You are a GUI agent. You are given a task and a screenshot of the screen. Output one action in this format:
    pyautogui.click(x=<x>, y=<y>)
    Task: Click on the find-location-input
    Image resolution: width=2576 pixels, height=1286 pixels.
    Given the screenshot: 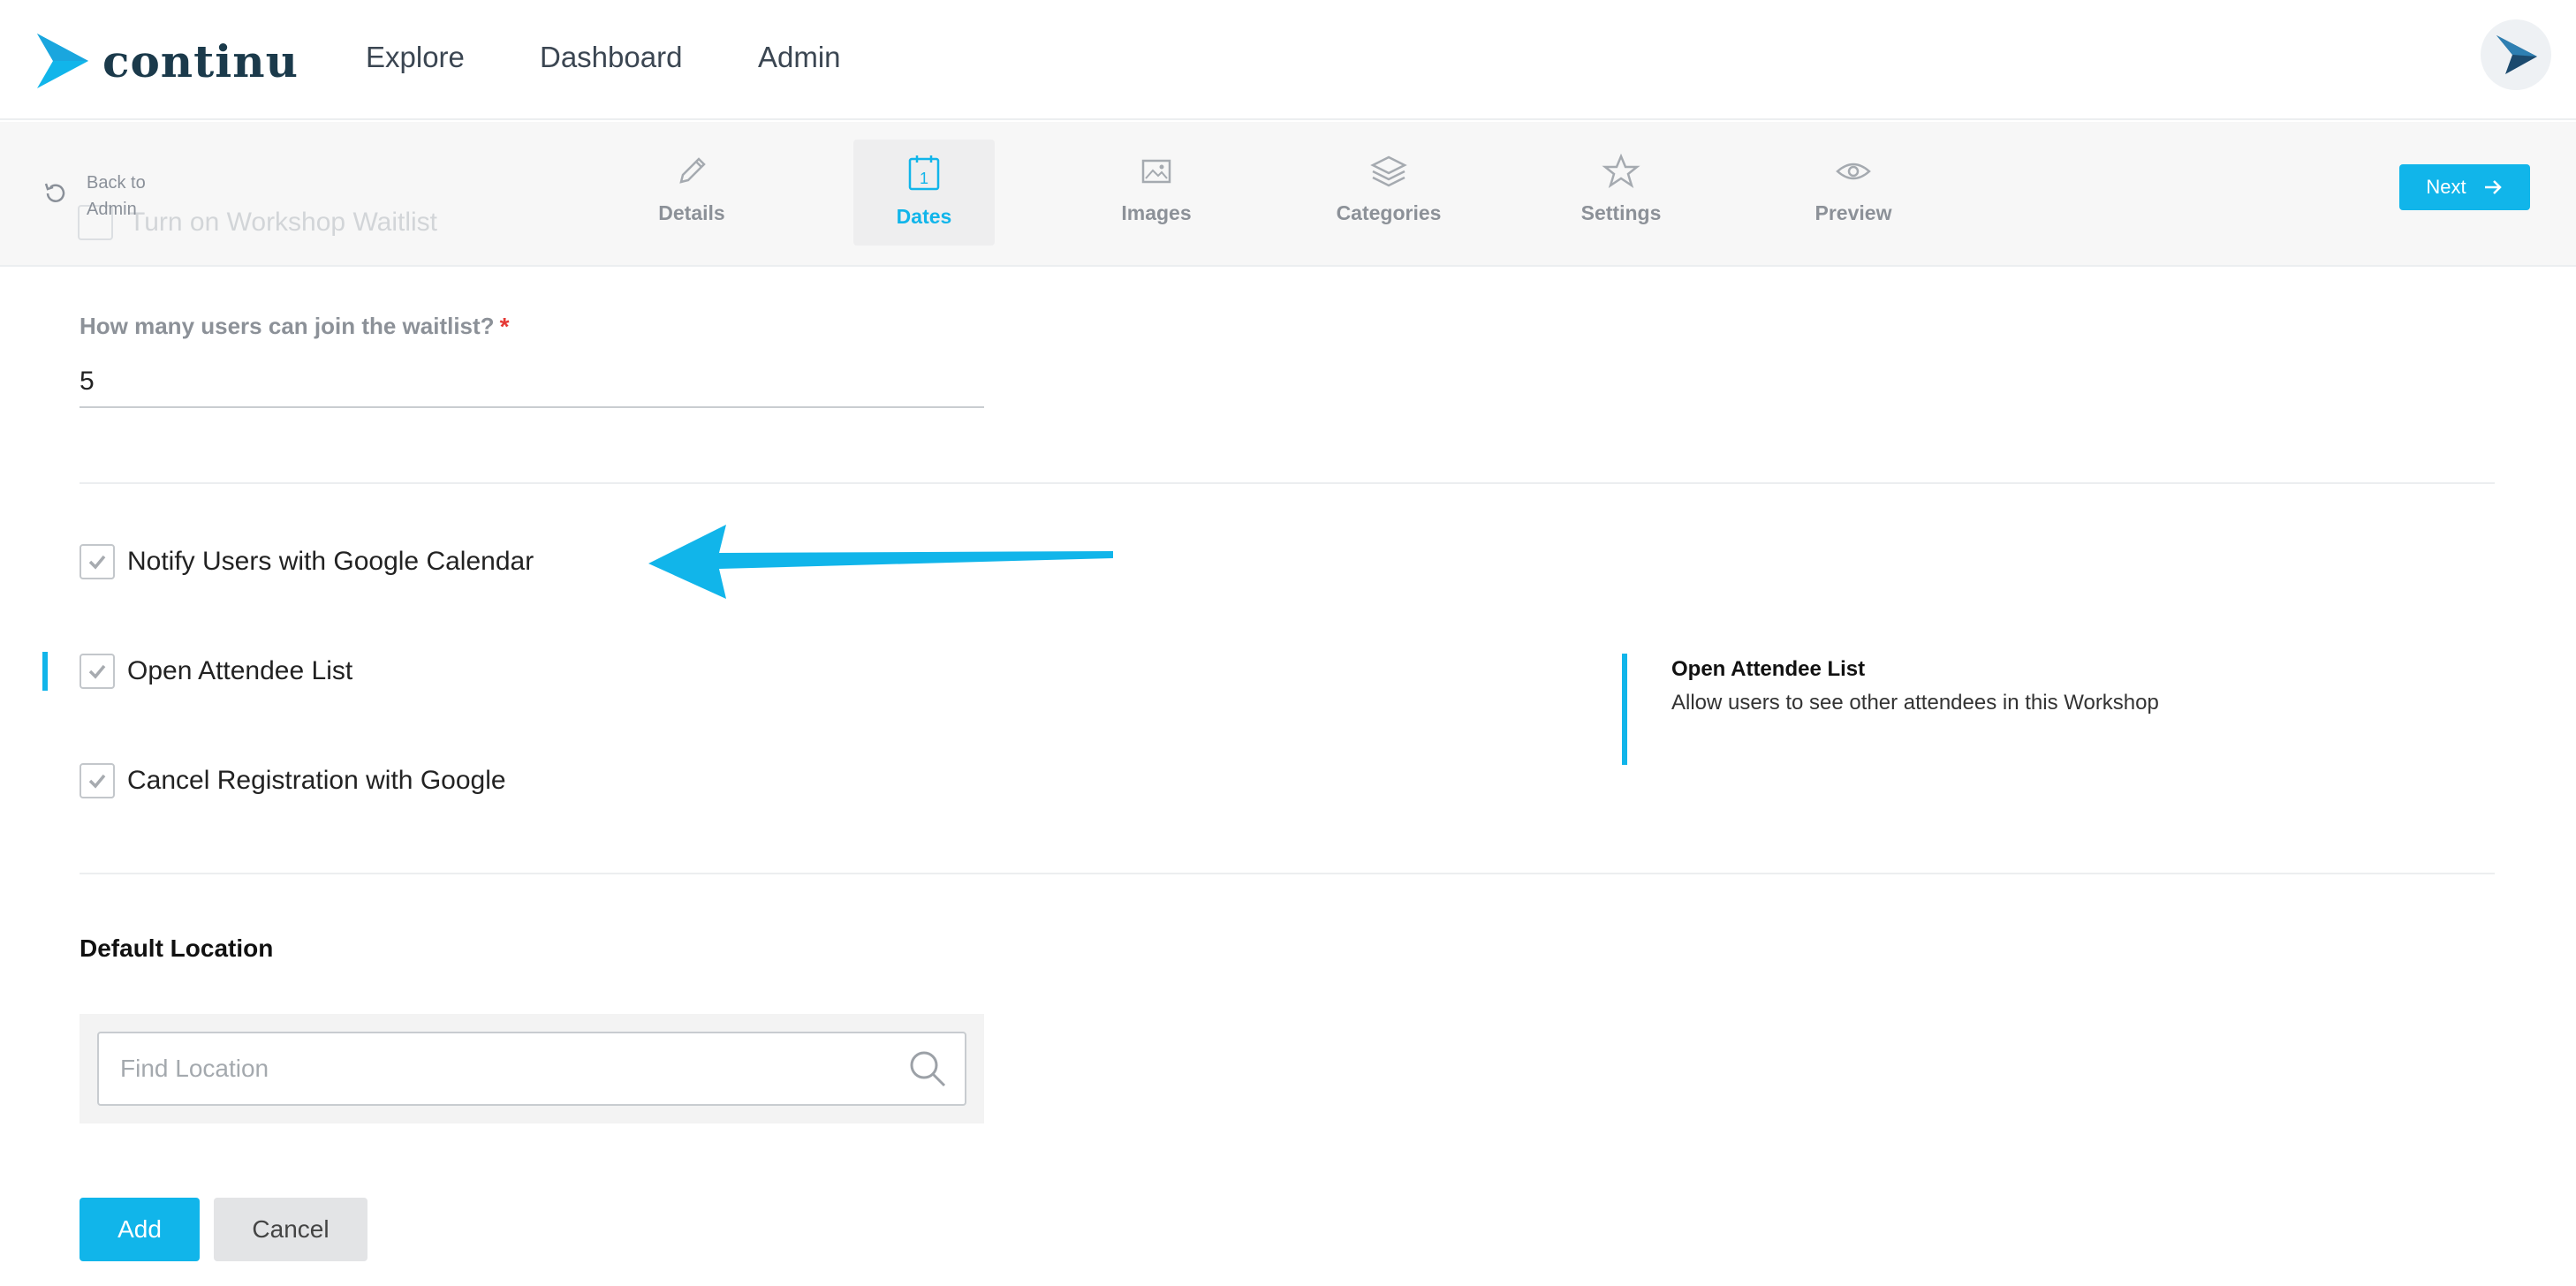 What is the action you would take?
    pyautogui.click(x=532, y=1069)
    